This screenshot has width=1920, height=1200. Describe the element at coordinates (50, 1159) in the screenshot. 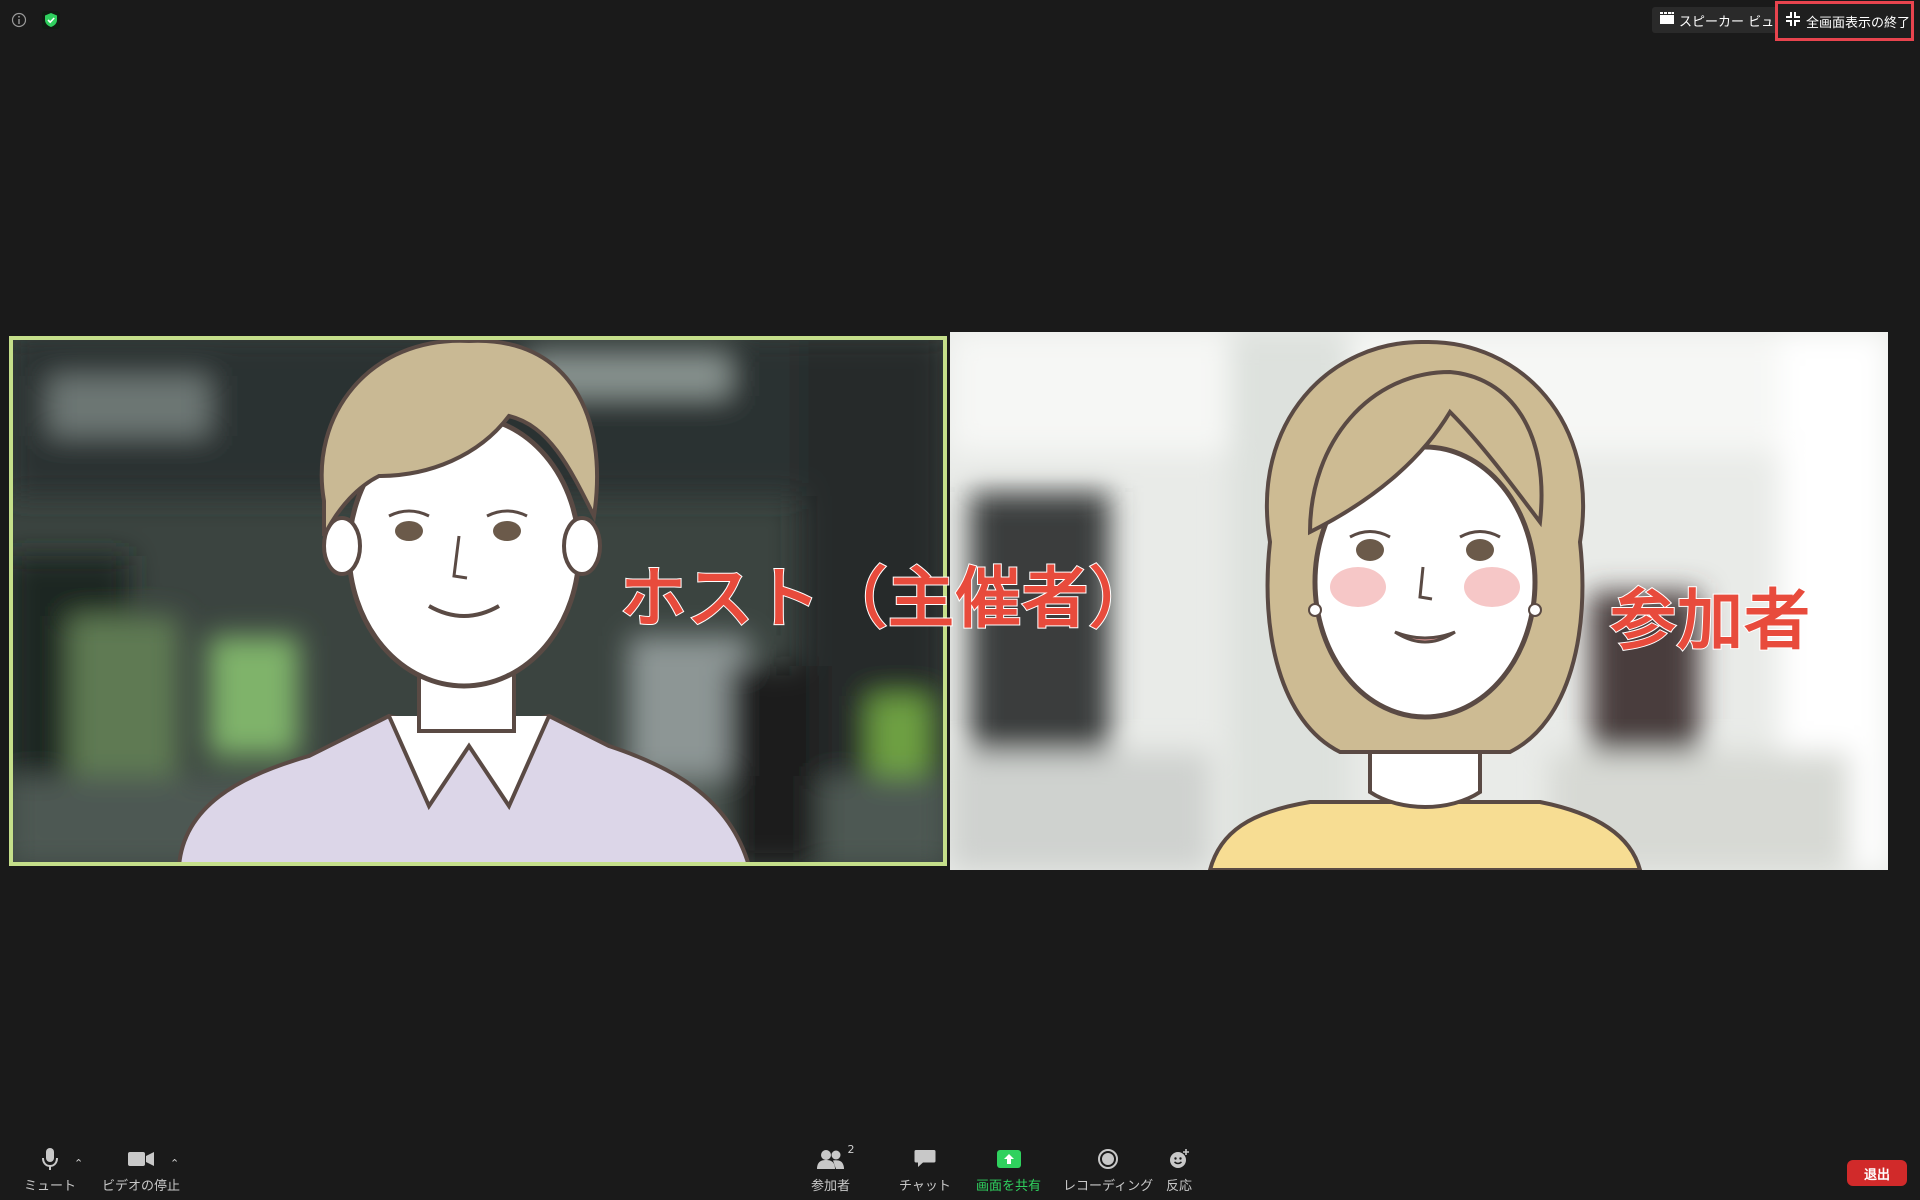

I see `microphone-icon` at that location.